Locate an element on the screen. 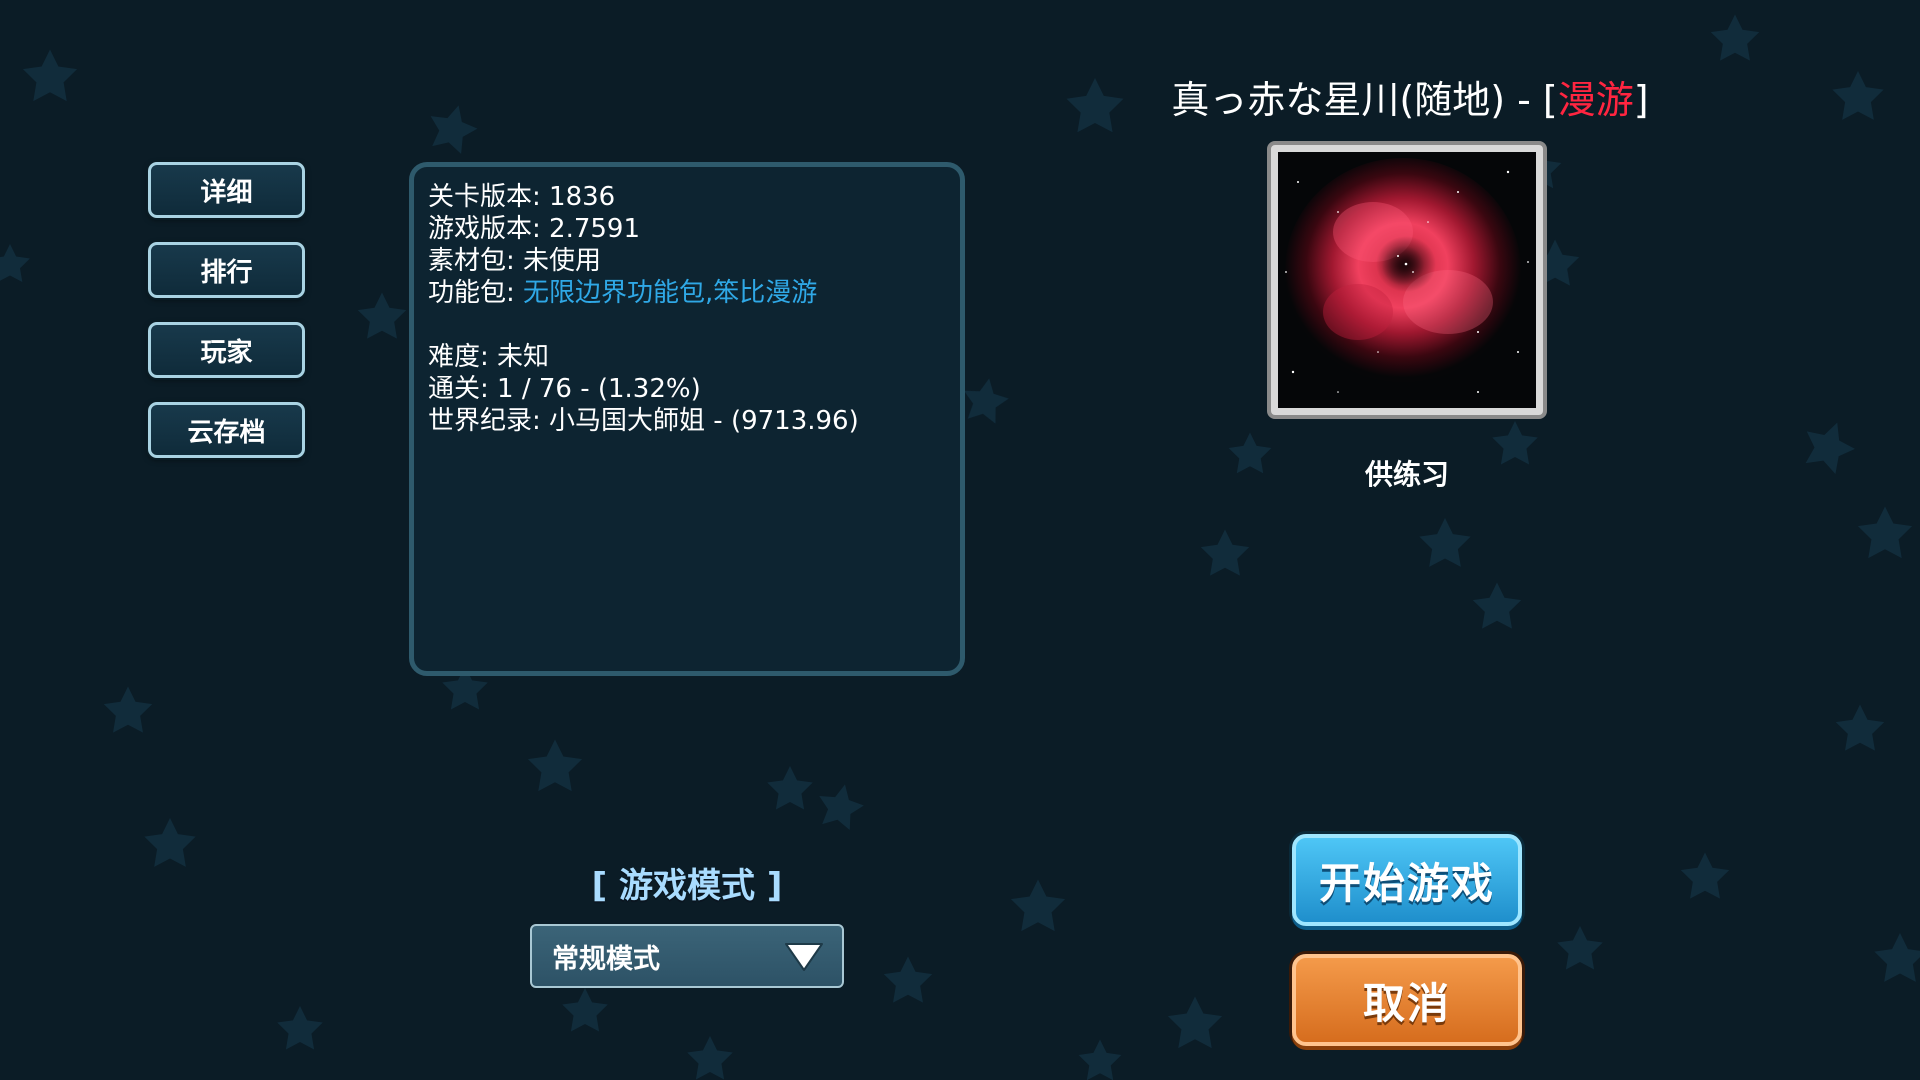 This screenshot has height=1080, width=1920. level-mode-tag: 漫游 is located at coordinates (1595, 100).